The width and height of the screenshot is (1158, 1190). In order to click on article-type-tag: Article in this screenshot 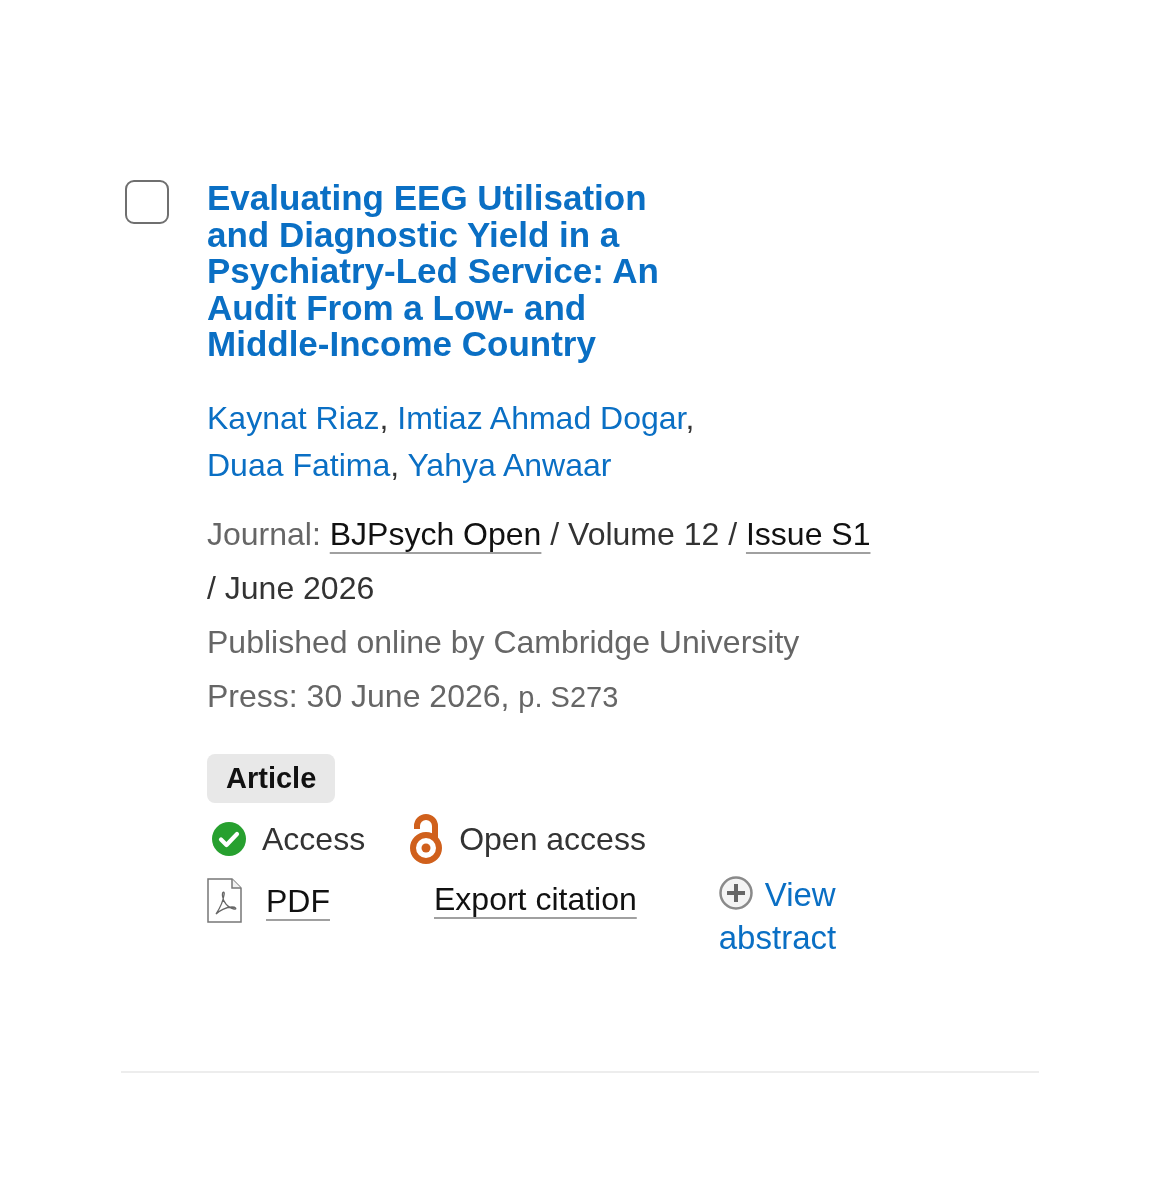, I will do `click(271, 778)`.